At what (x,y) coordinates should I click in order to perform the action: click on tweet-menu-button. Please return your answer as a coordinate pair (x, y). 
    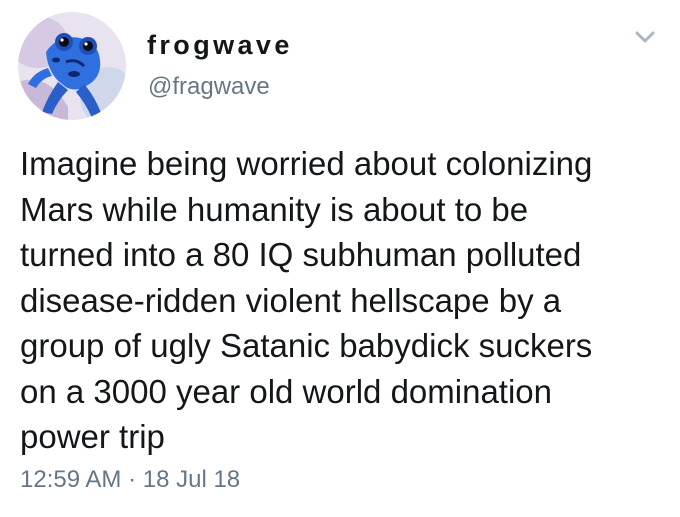
    Looking at the image, I should click on (645, 37).